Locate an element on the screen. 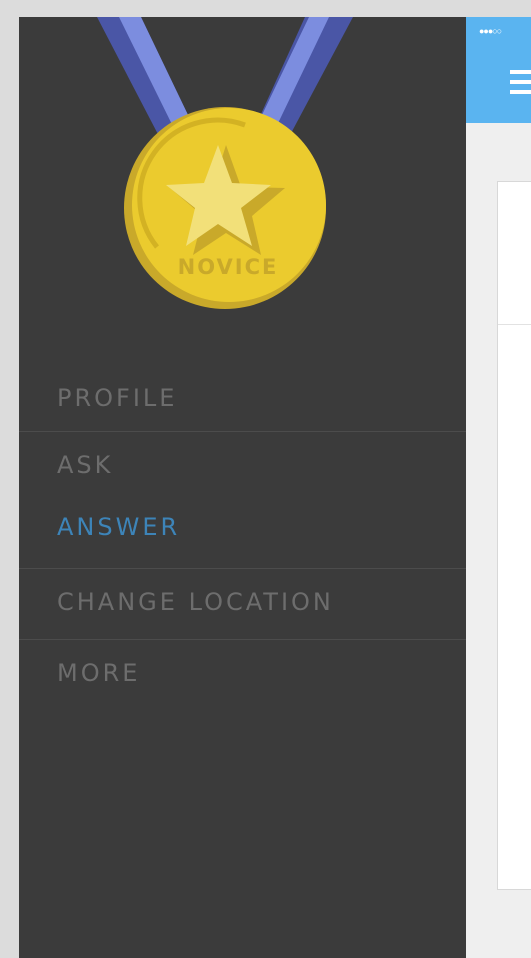 This screenshot has width=531, height=958. main-content-peek: ●●●○○ is located at coordinates (498, 487).